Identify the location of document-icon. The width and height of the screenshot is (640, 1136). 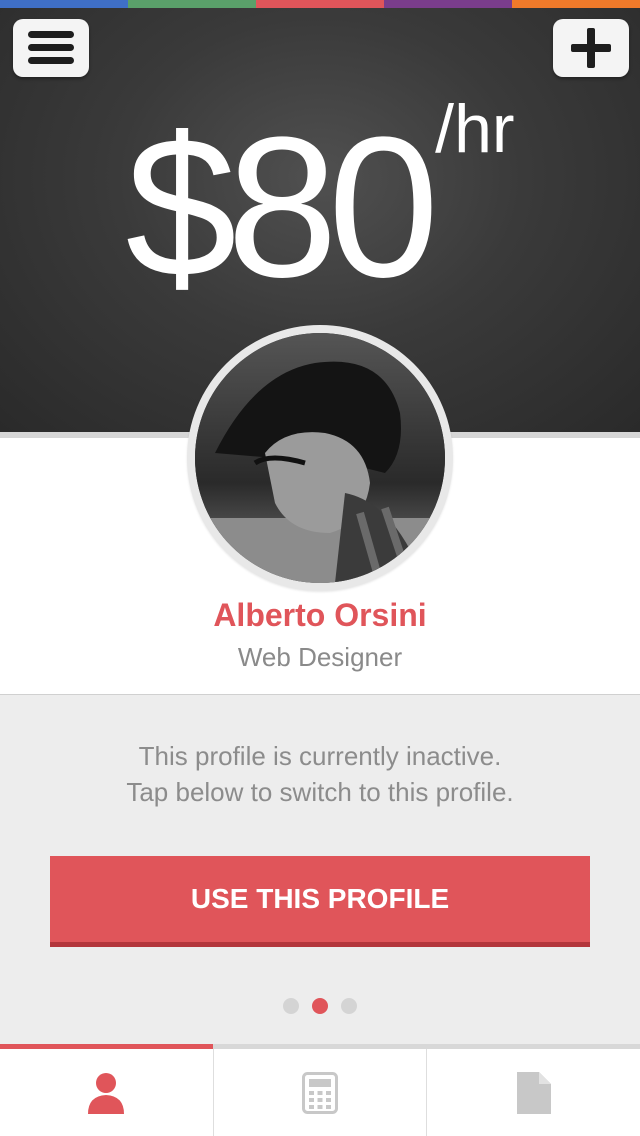
(533, 1092).